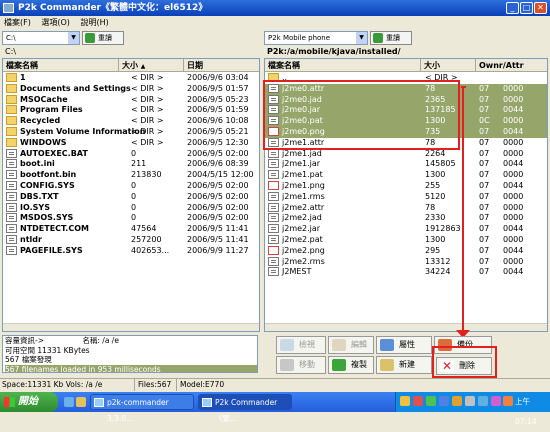 The image size is (550, 432). Describe the element at coordinates (406, 229) in the screenshot. I see `table-row: j2me2.jar 1912863 07 0044` at that location.